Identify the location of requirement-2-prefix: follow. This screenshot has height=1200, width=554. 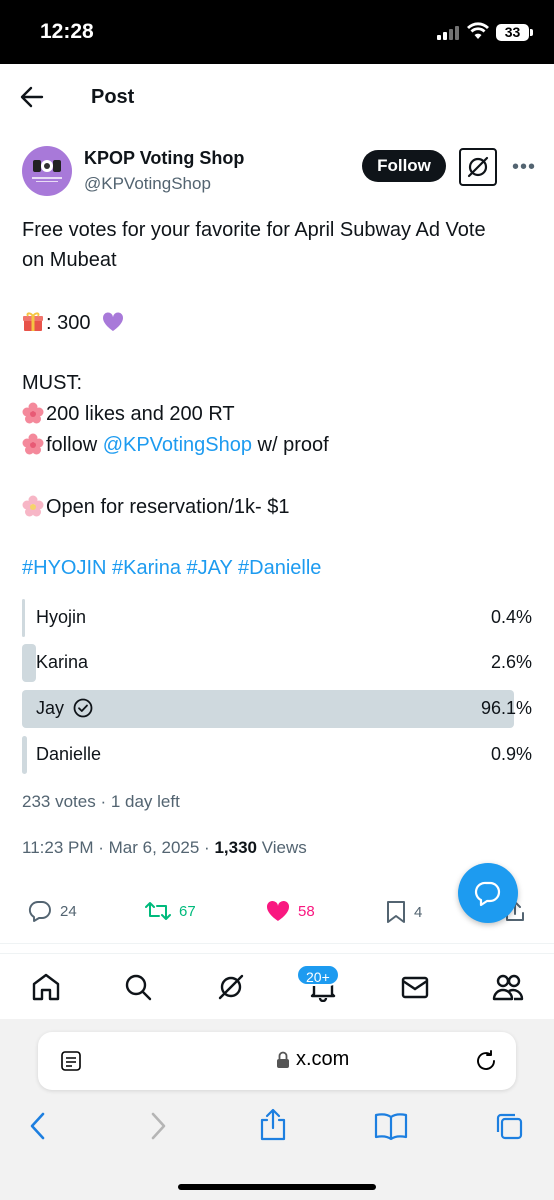
(74, 445).